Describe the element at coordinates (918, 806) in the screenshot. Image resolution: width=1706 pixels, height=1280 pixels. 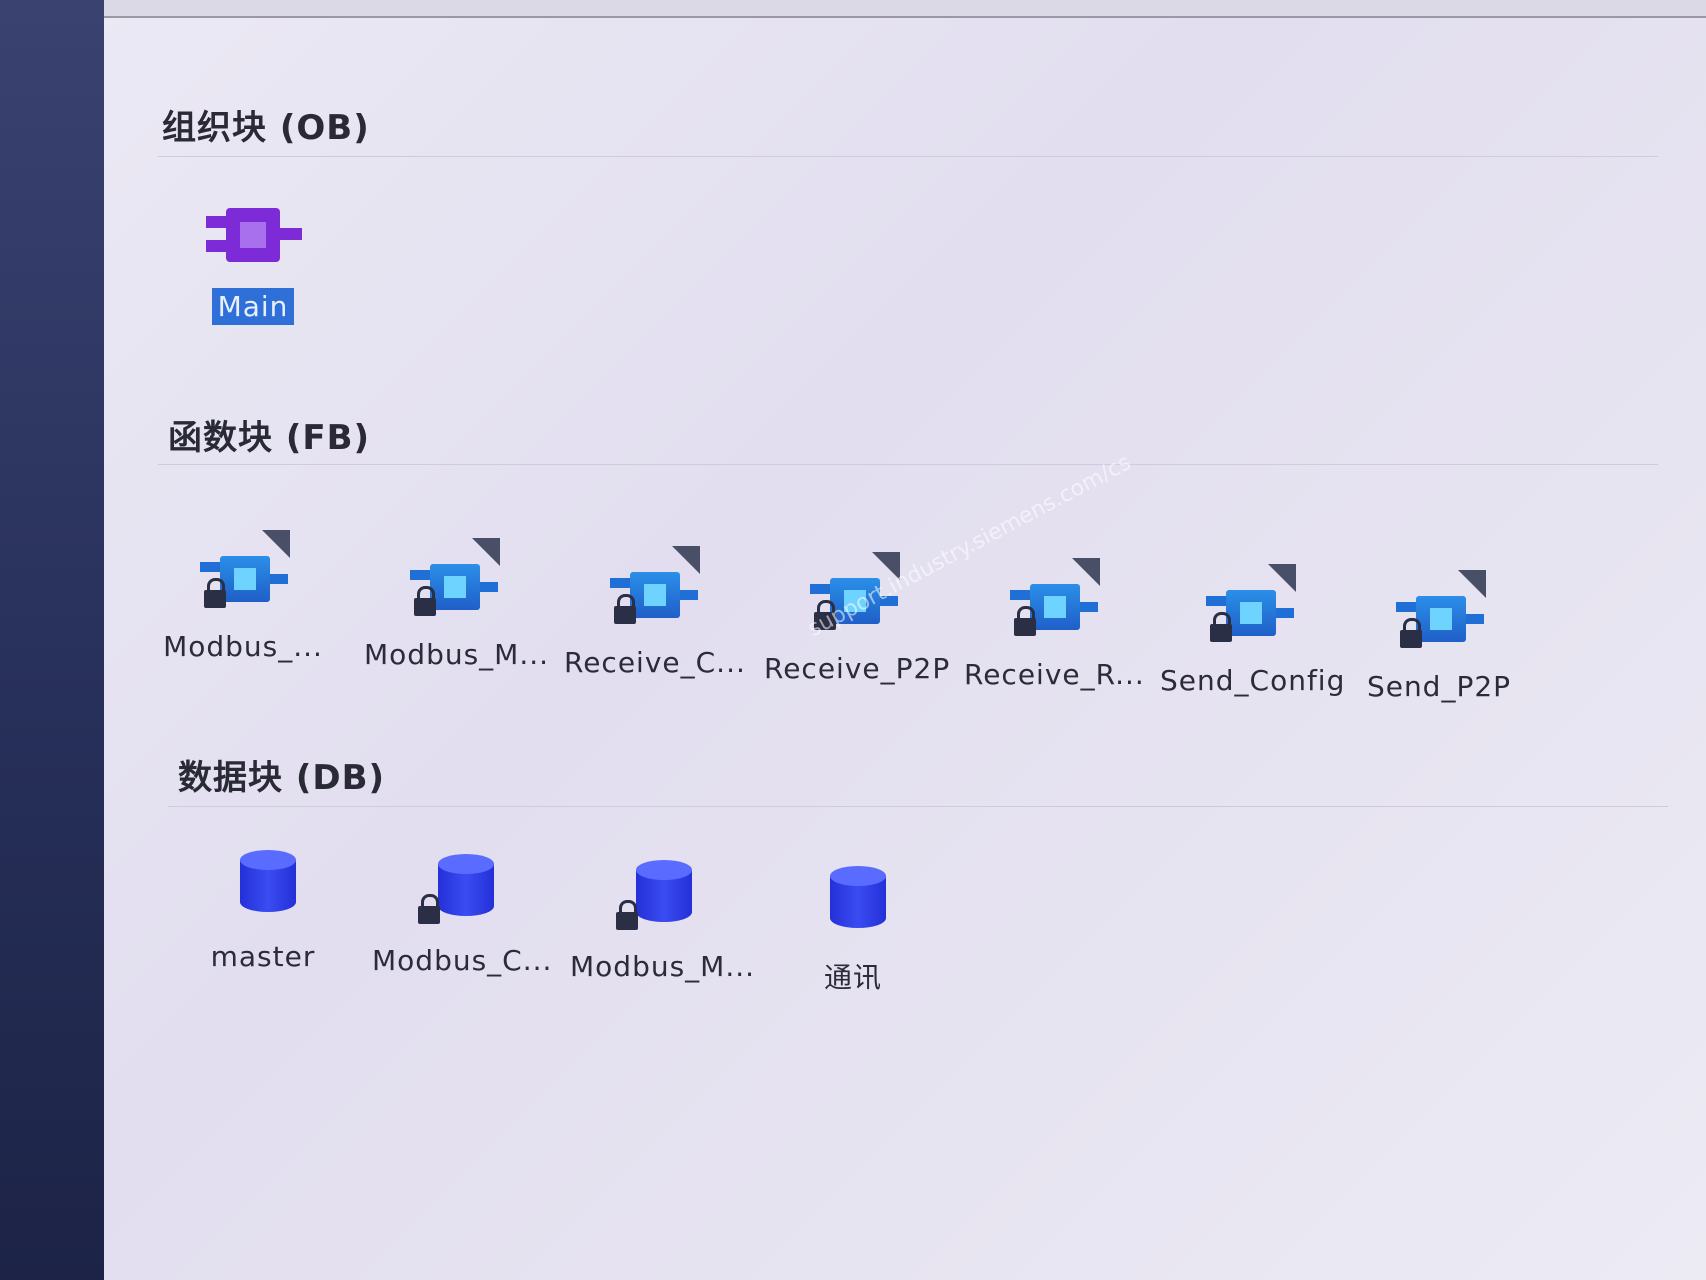
I see `section-divider-db` at that location.